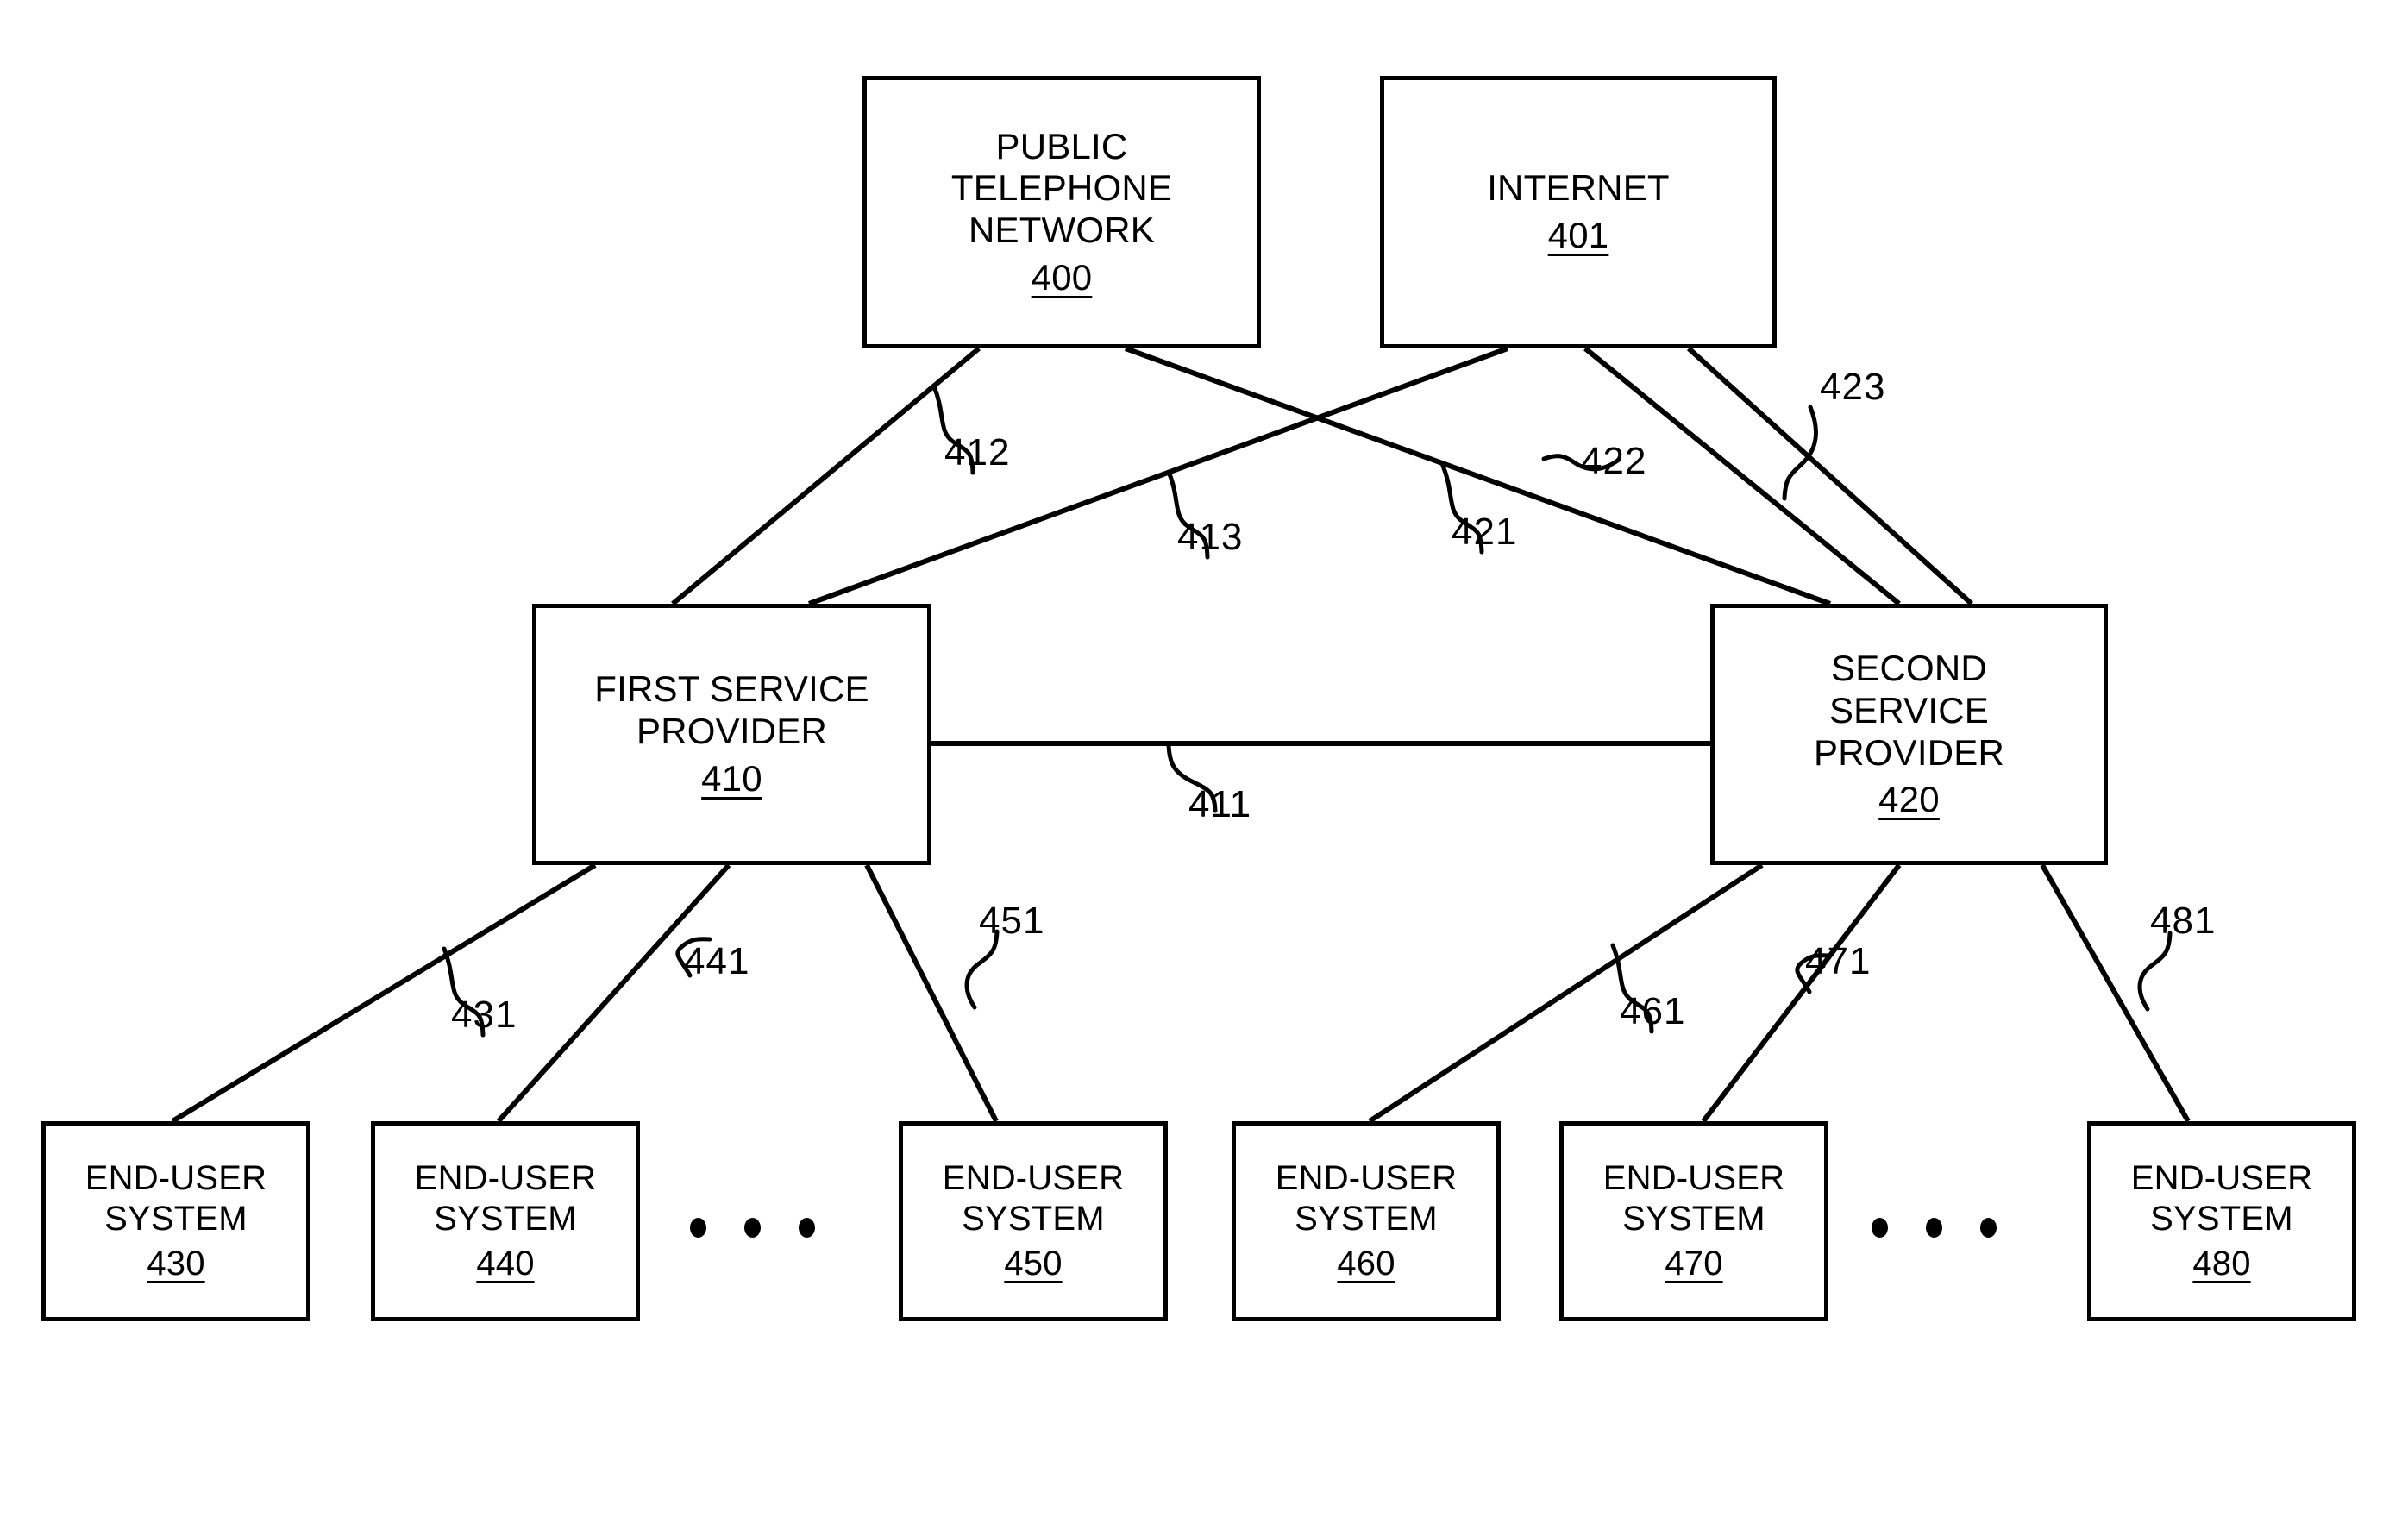 The width and height of the screenshot is (2408, 1524). What do you see at coordinates (1485, 532) in the screenshot?
I see `label-421: 421` at bounding box center [1485, 532].